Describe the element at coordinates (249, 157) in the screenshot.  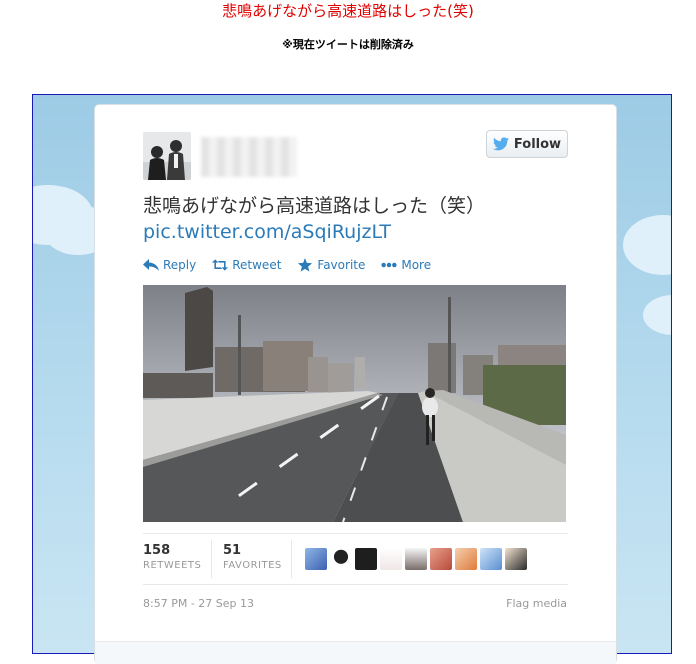
I see `username-blurred` at that location.